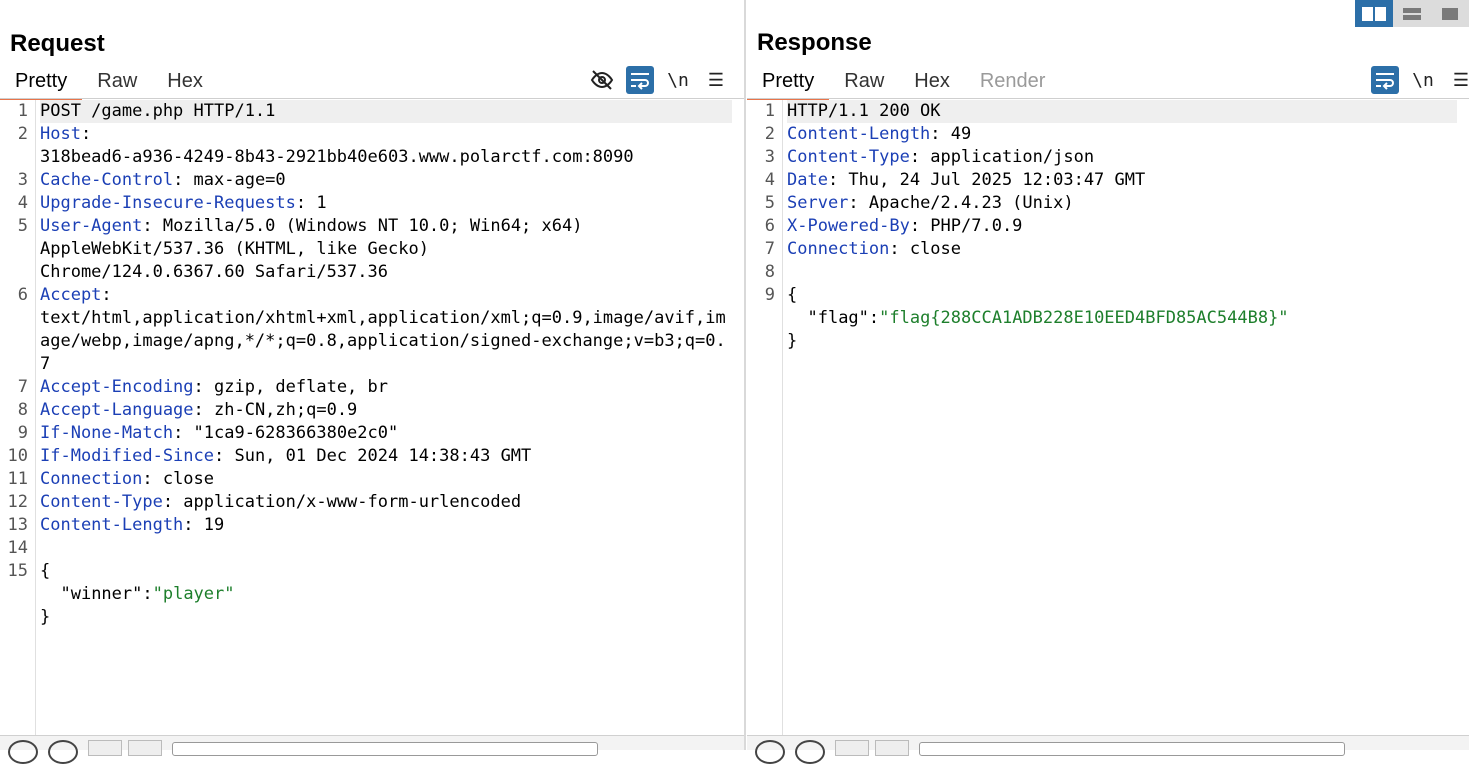 The height and width of the screenshot is (764, 1469). I want to click on eye-slash-icon, so click(602, 80).